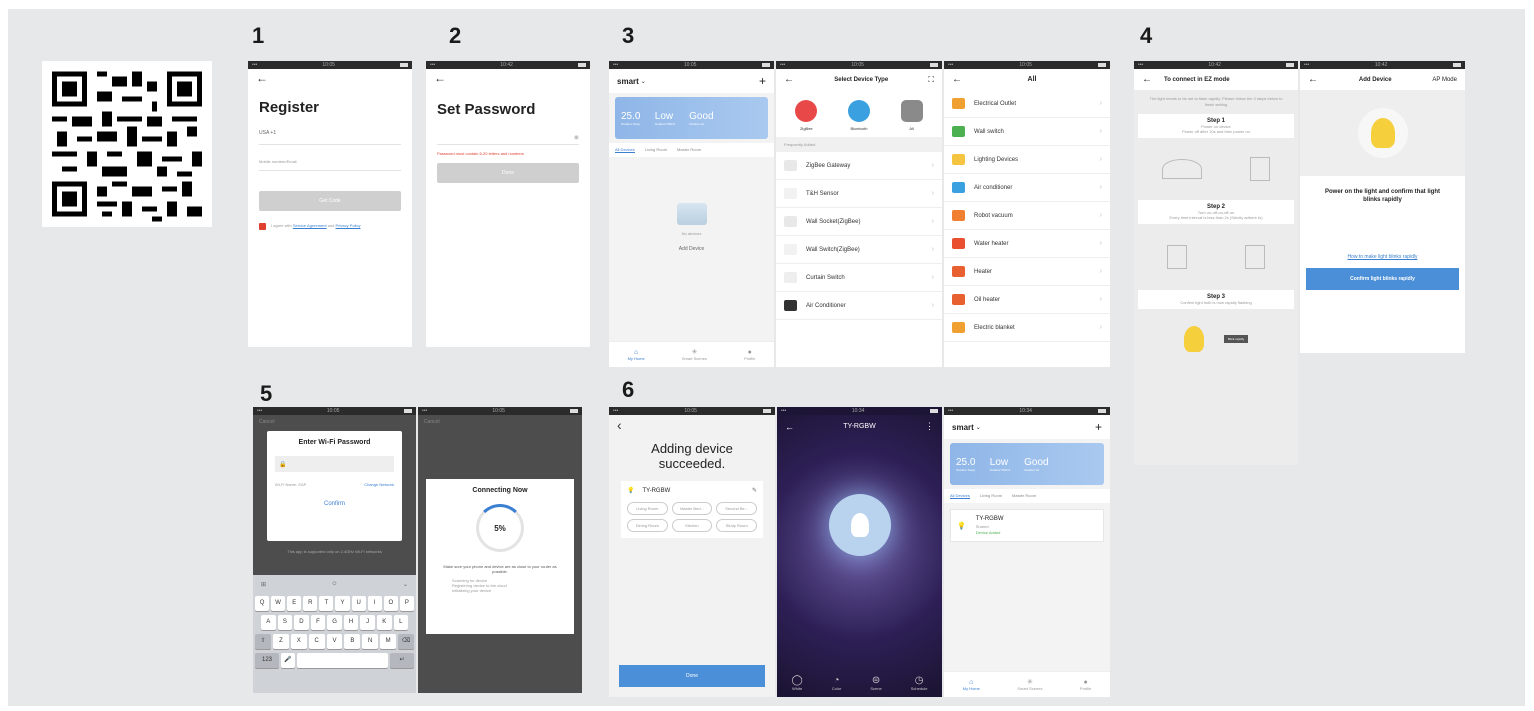  I want to click on keyboard-key: I, so click(374, 603).